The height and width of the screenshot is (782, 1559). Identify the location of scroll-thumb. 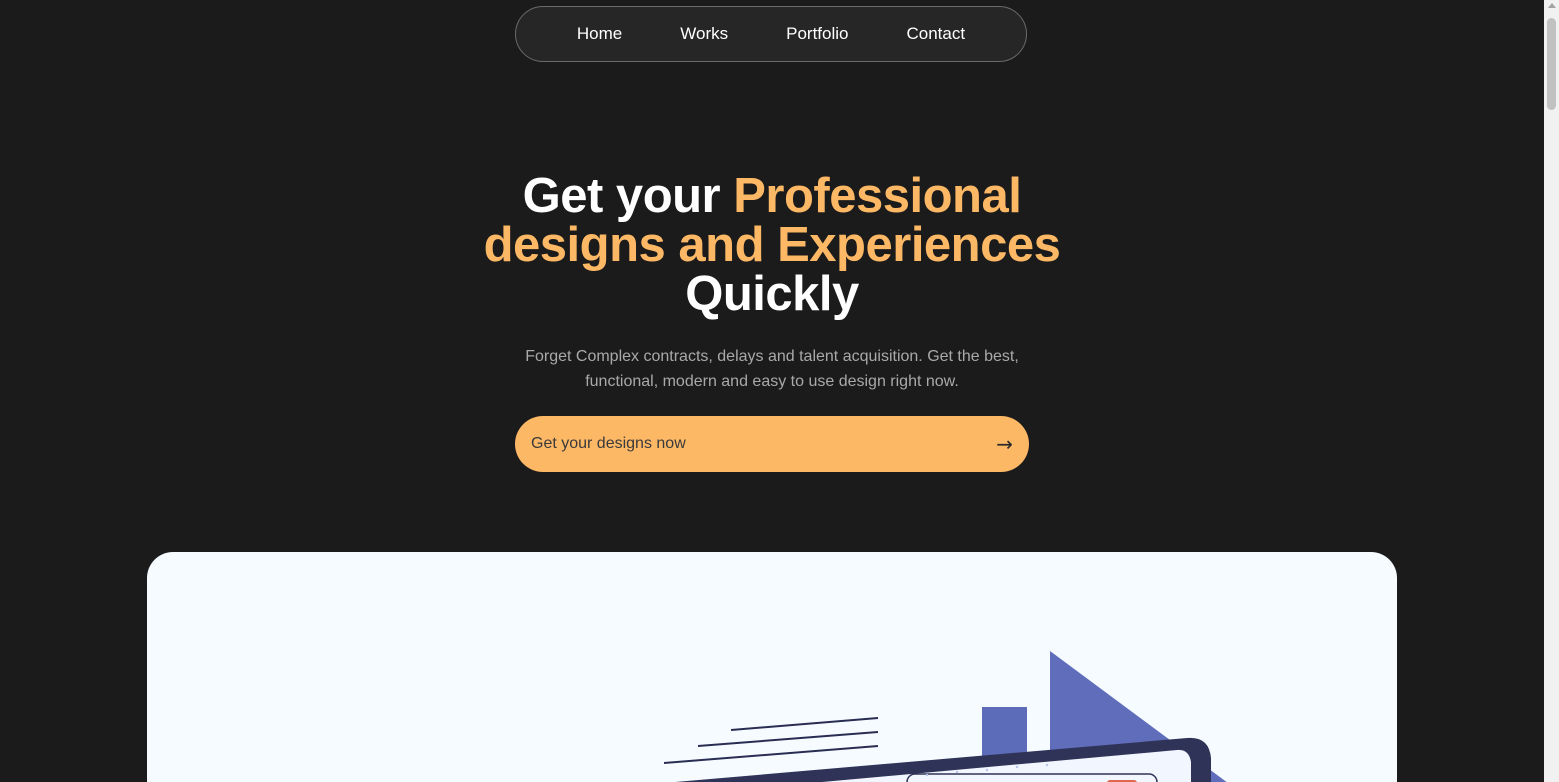
(1551, 64).